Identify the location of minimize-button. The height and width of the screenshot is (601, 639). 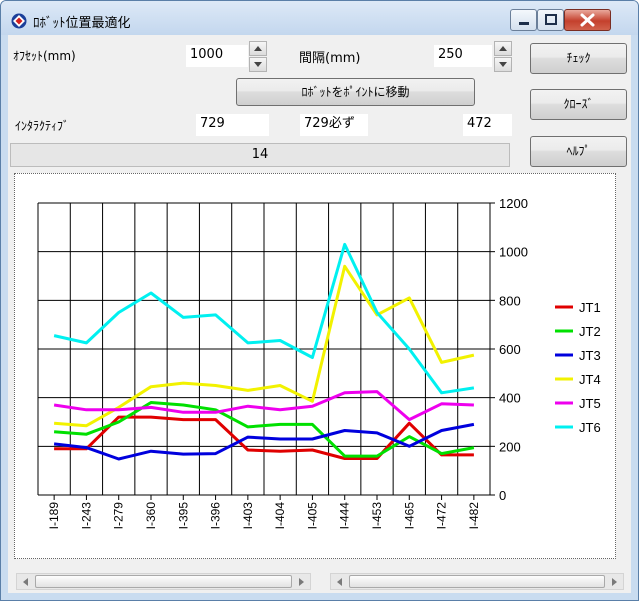
(523, 20).